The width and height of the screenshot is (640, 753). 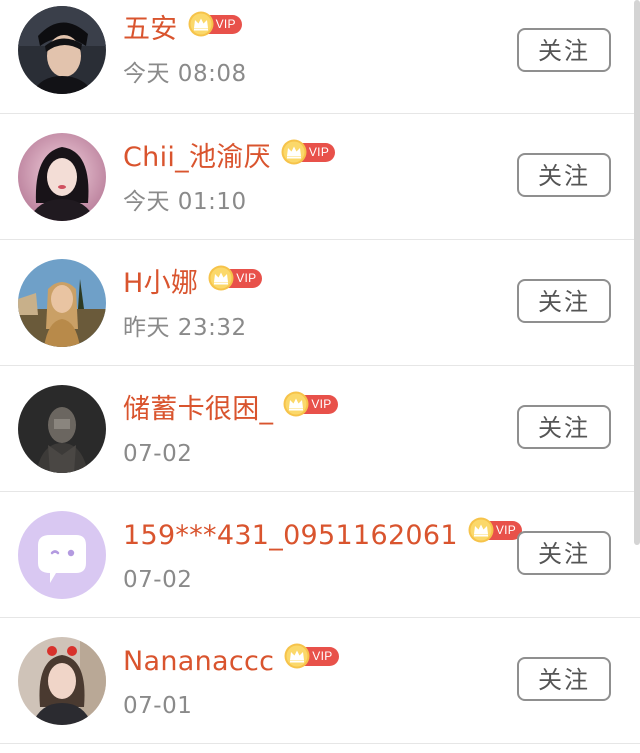 What do you see at coordinates (637, 272) in the screenshot?
I see `scrollbar` at bounding box center [637, 272].